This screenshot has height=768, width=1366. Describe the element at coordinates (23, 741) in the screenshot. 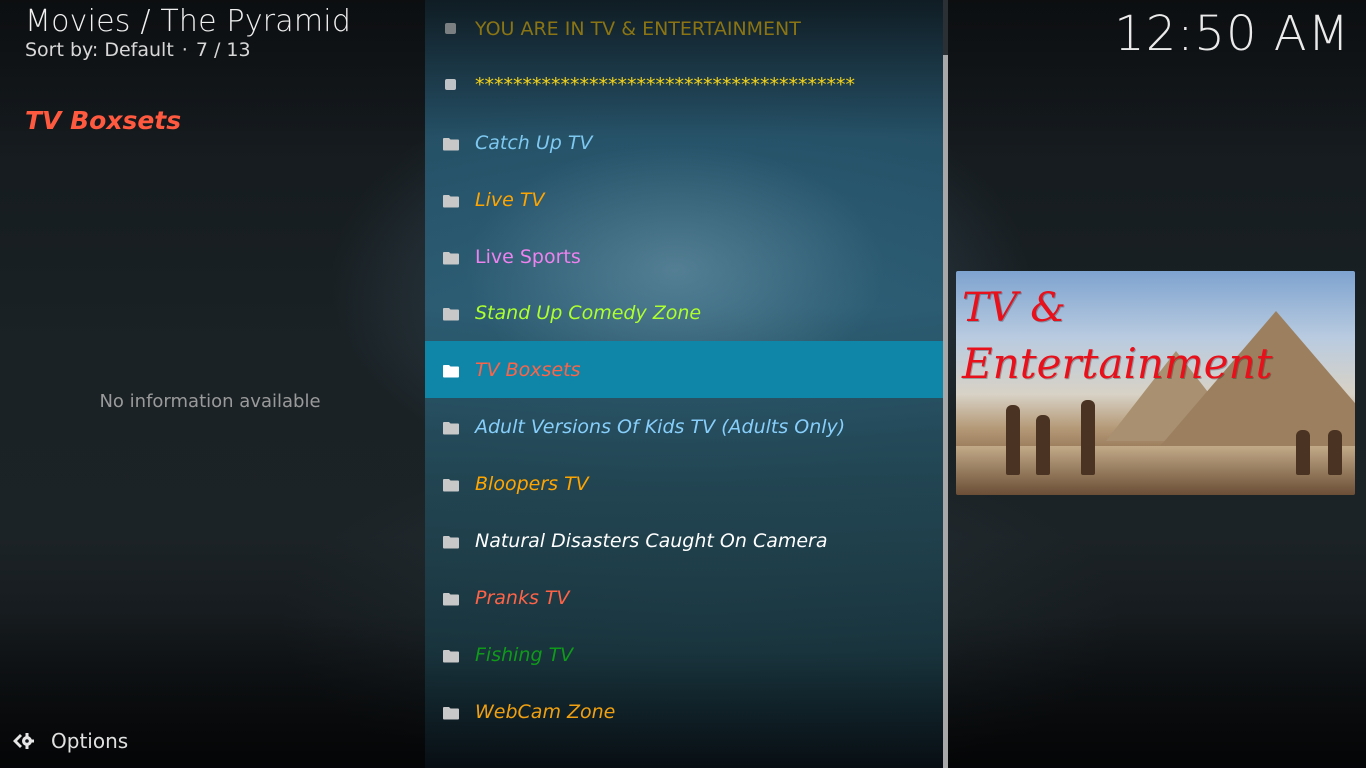

I see `options-gear-icon` at that location.